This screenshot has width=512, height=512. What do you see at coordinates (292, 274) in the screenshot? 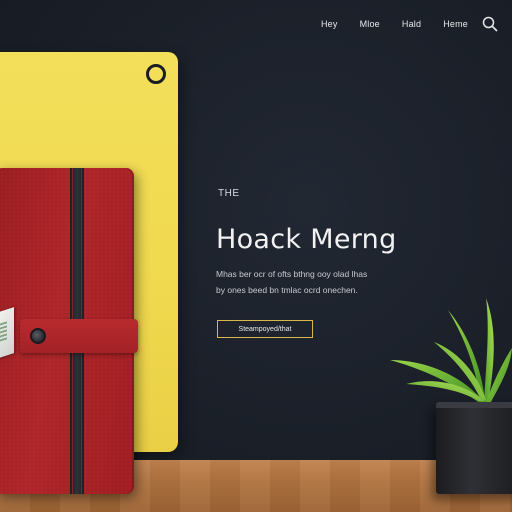
I see `hero-description-line-1: Mhas ber ocr of ofts bthng ooy olad lhas` at bounding box center [292, 274].